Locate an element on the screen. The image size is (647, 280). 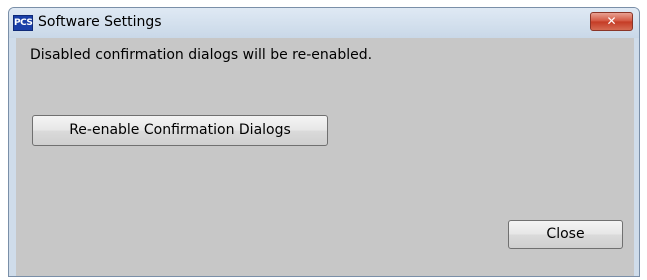
reenable-dialogs-button: Re-enable Confirmation Dialogs is located at coordinates (180, 130).